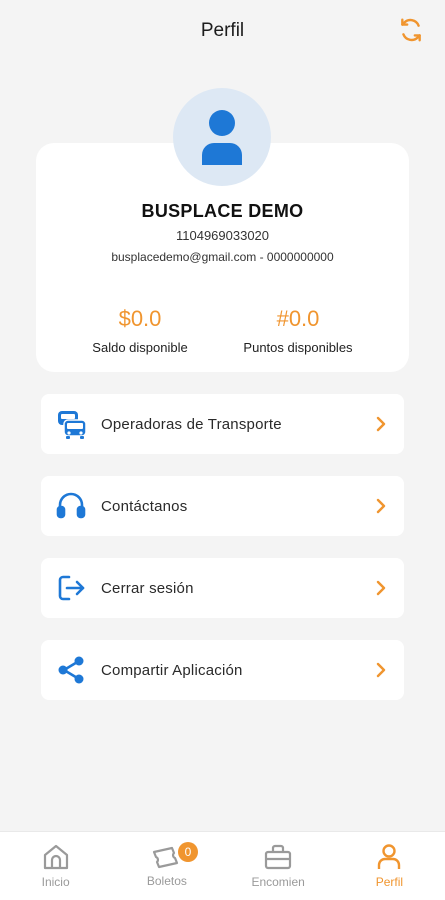 Image resolution: width=445 pixels, height=900 pixels. What do you see at coordinates (71, 588) in the screenshot?
I see `logout-icon` at bounding box center [71, 588].